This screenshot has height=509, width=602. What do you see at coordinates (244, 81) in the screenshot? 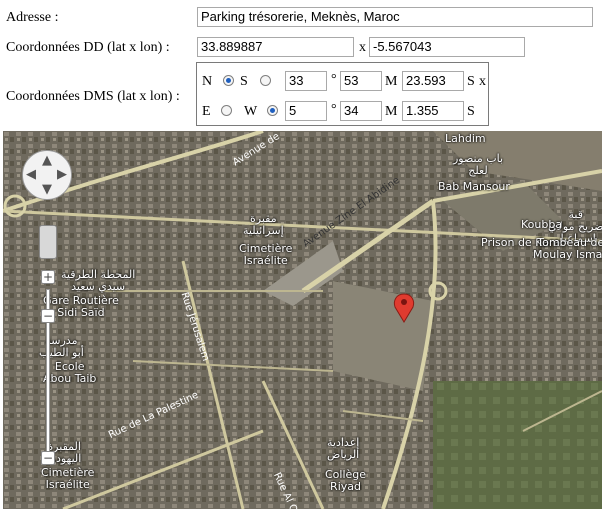
I see `lat-s-label: S` at bounding box center [244, 81].